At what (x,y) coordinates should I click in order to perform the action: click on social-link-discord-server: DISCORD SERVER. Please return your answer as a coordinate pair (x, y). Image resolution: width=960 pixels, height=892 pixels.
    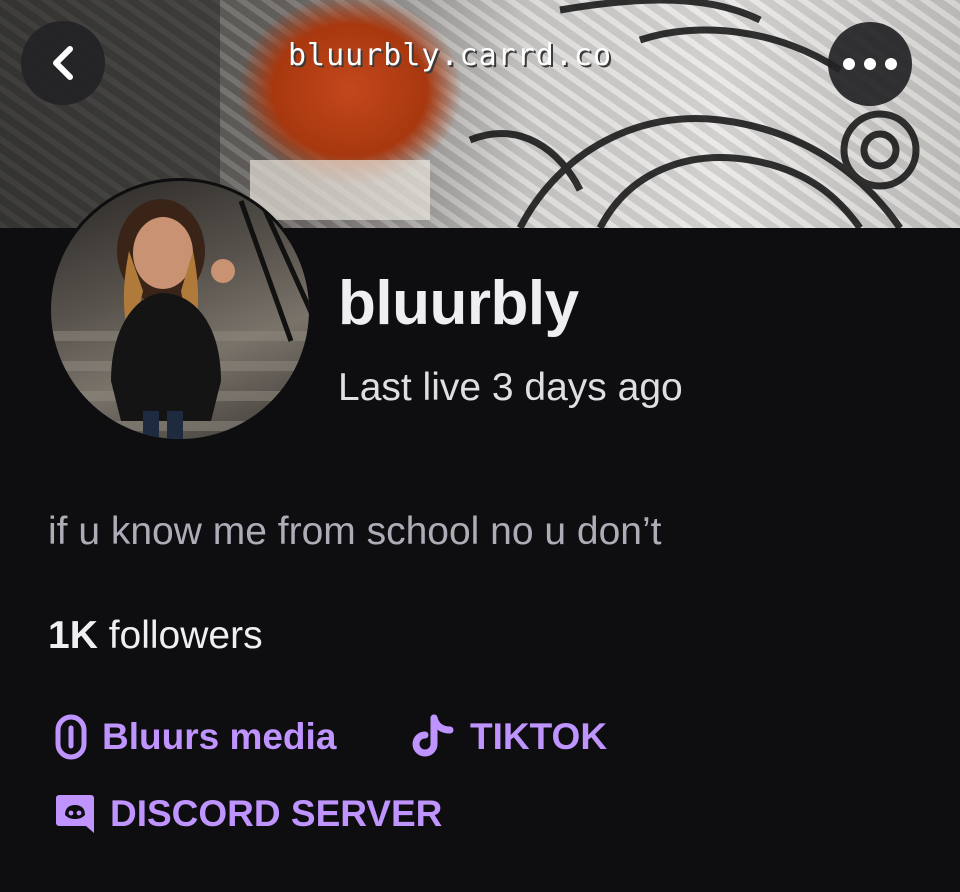
    Looking at the image, I should click on (248, 814).